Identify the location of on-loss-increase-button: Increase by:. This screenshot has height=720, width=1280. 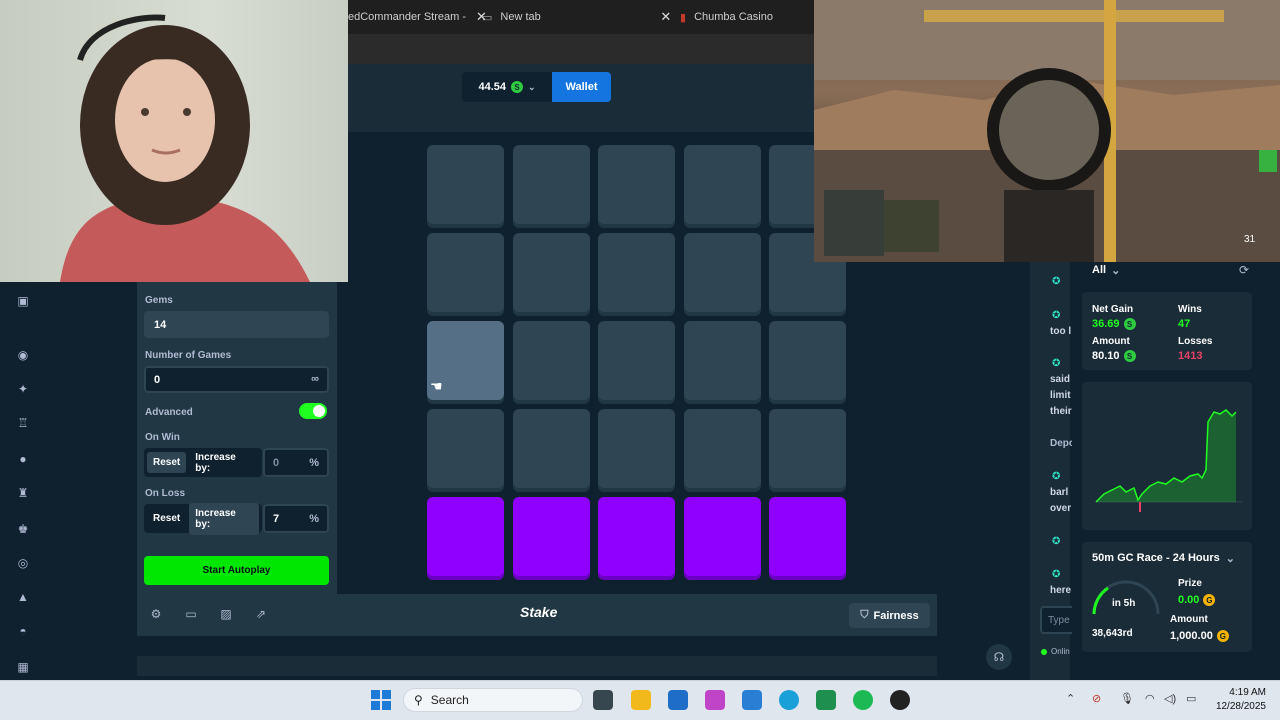
(224, 518).